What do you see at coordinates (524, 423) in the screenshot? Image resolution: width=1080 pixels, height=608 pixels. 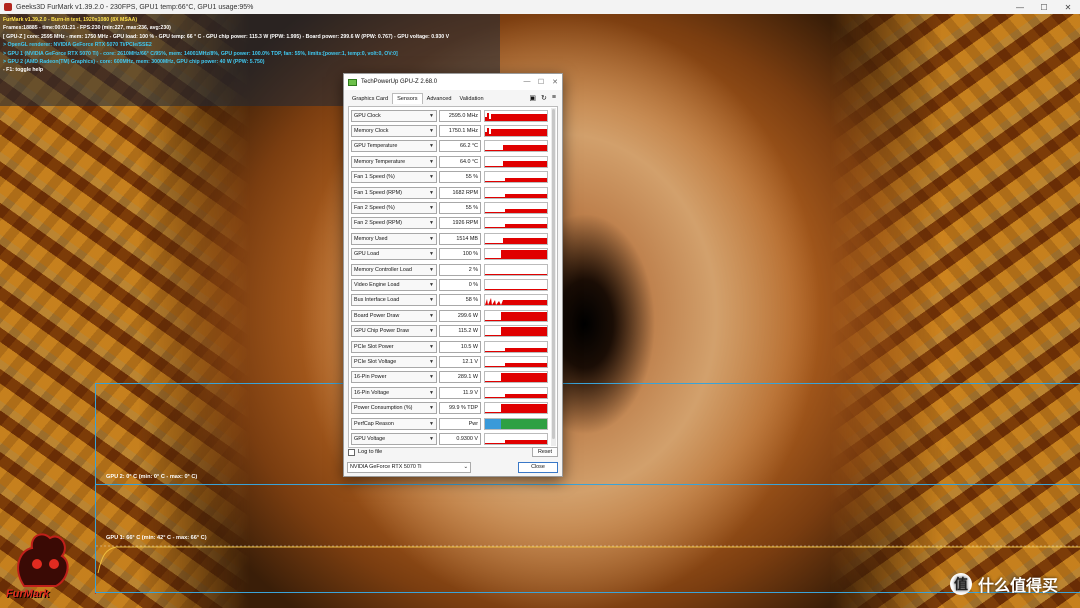 I see `perfcap-power-segment` at bounding box center [524, 423].